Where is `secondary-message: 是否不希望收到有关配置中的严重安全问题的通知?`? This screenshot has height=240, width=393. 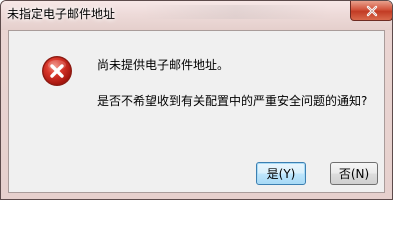 secondary-message: 是否不希望收到有关配置中的严重安全问题的通知? is located at coordinates (232, 101).